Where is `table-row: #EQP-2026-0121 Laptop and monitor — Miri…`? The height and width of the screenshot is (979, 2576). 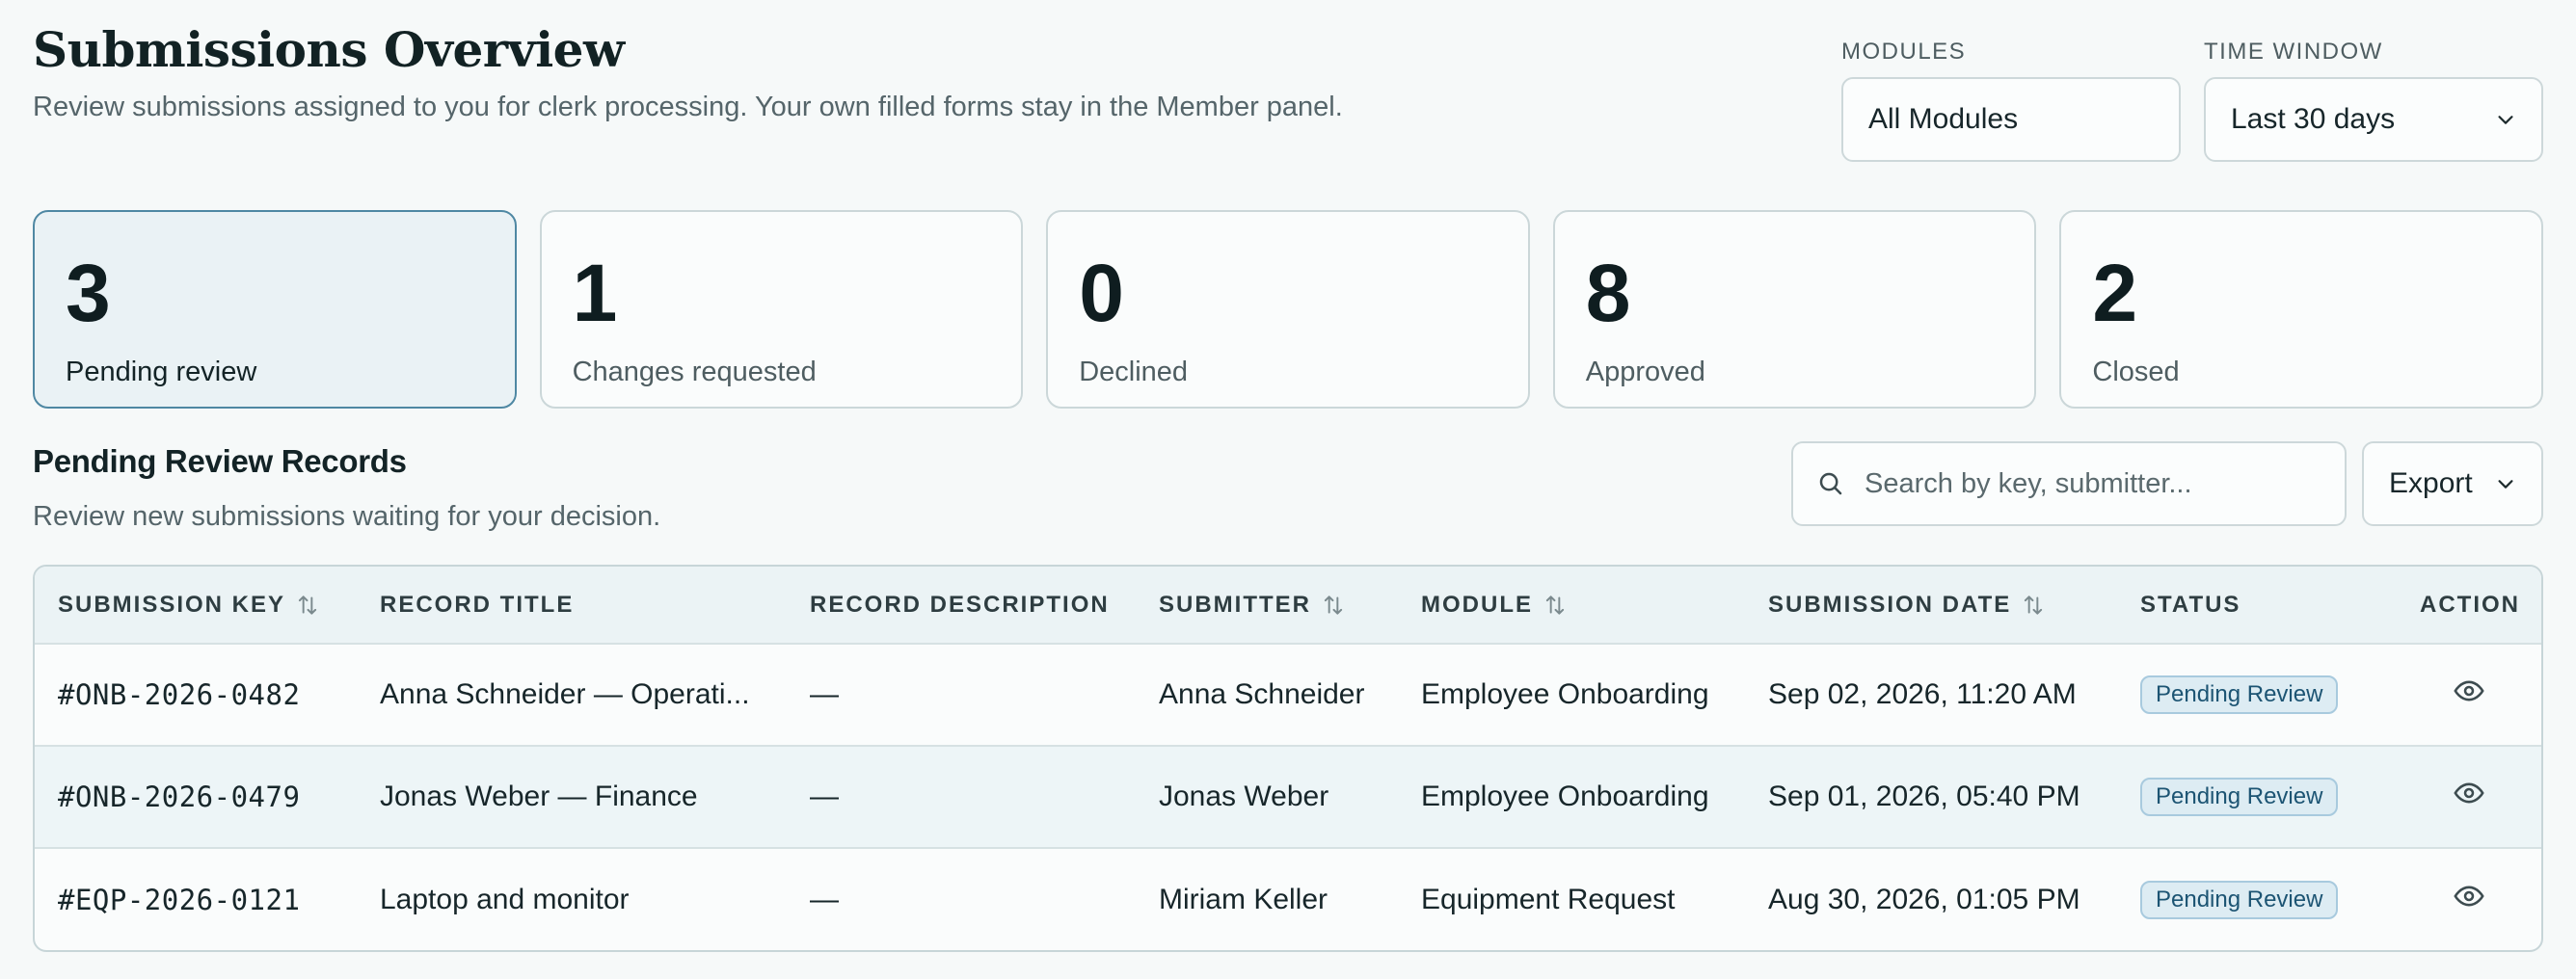 table-row: #EQP-2026-0121 Laptop and monitor — Miri… is located at coordinates (1288, 899).